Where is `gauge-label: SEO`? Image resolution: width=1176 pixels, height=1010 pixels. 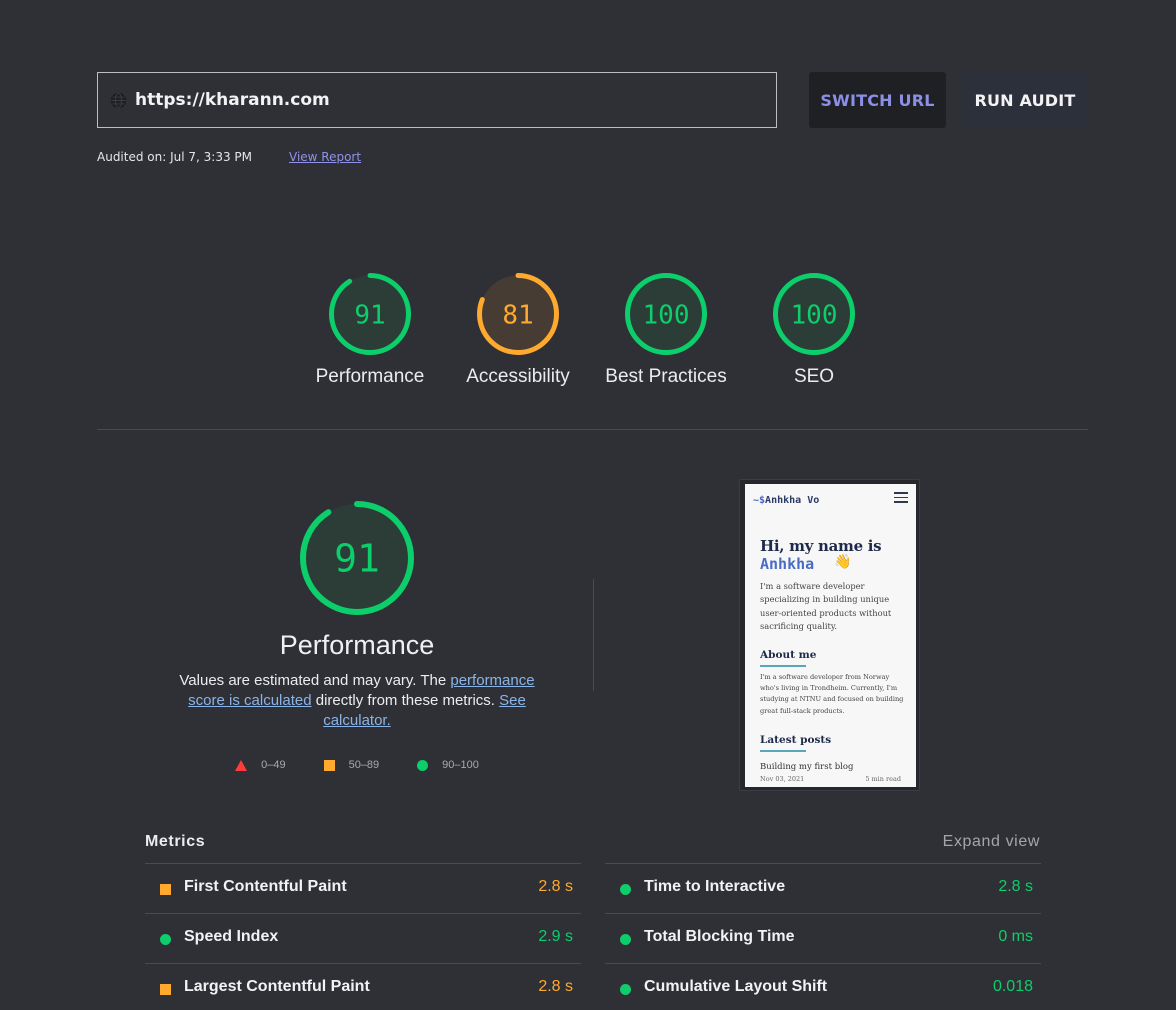 gauge-label: SEO is located at coordinates (814, 376).